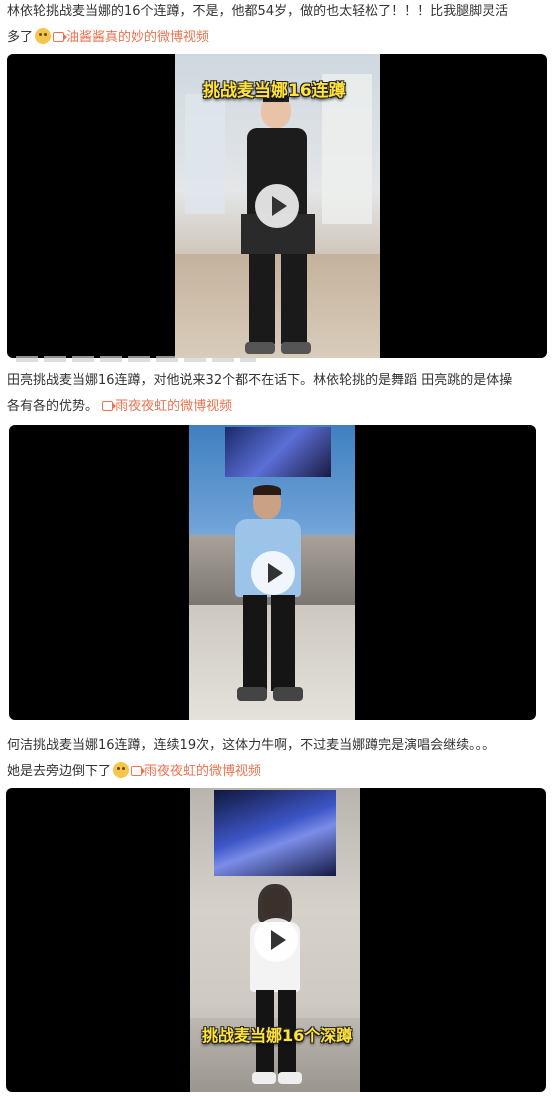  I want to click on post-text-line: 各有各的优势。, so click(53, 406).